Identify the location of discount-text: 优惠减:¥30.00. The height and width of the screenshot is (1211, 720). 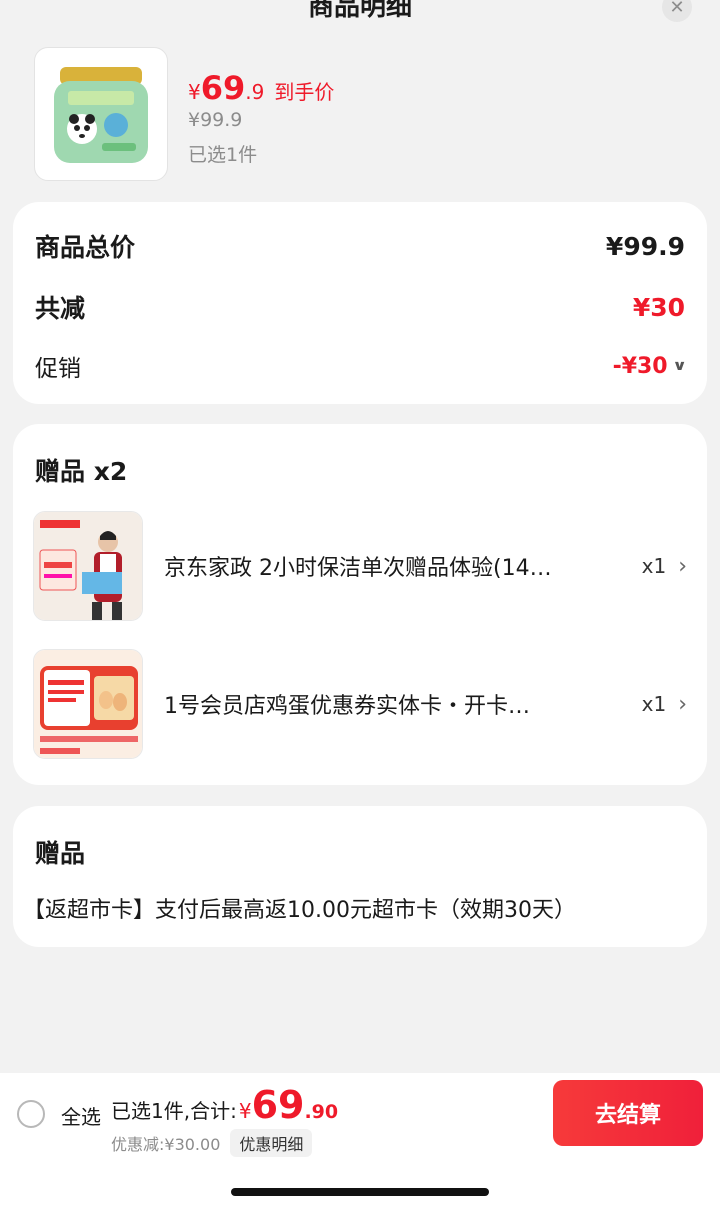
(166, 1144).